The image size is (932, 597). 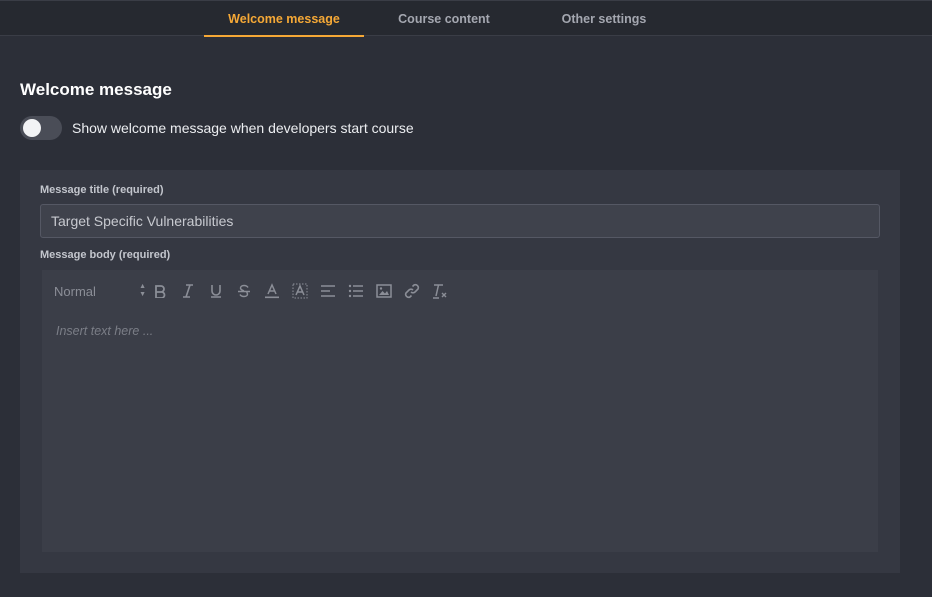 What do you see at coordinates (460, 221) in the screenshot?
I see `message-title-input` at bounding box center [460, 221].